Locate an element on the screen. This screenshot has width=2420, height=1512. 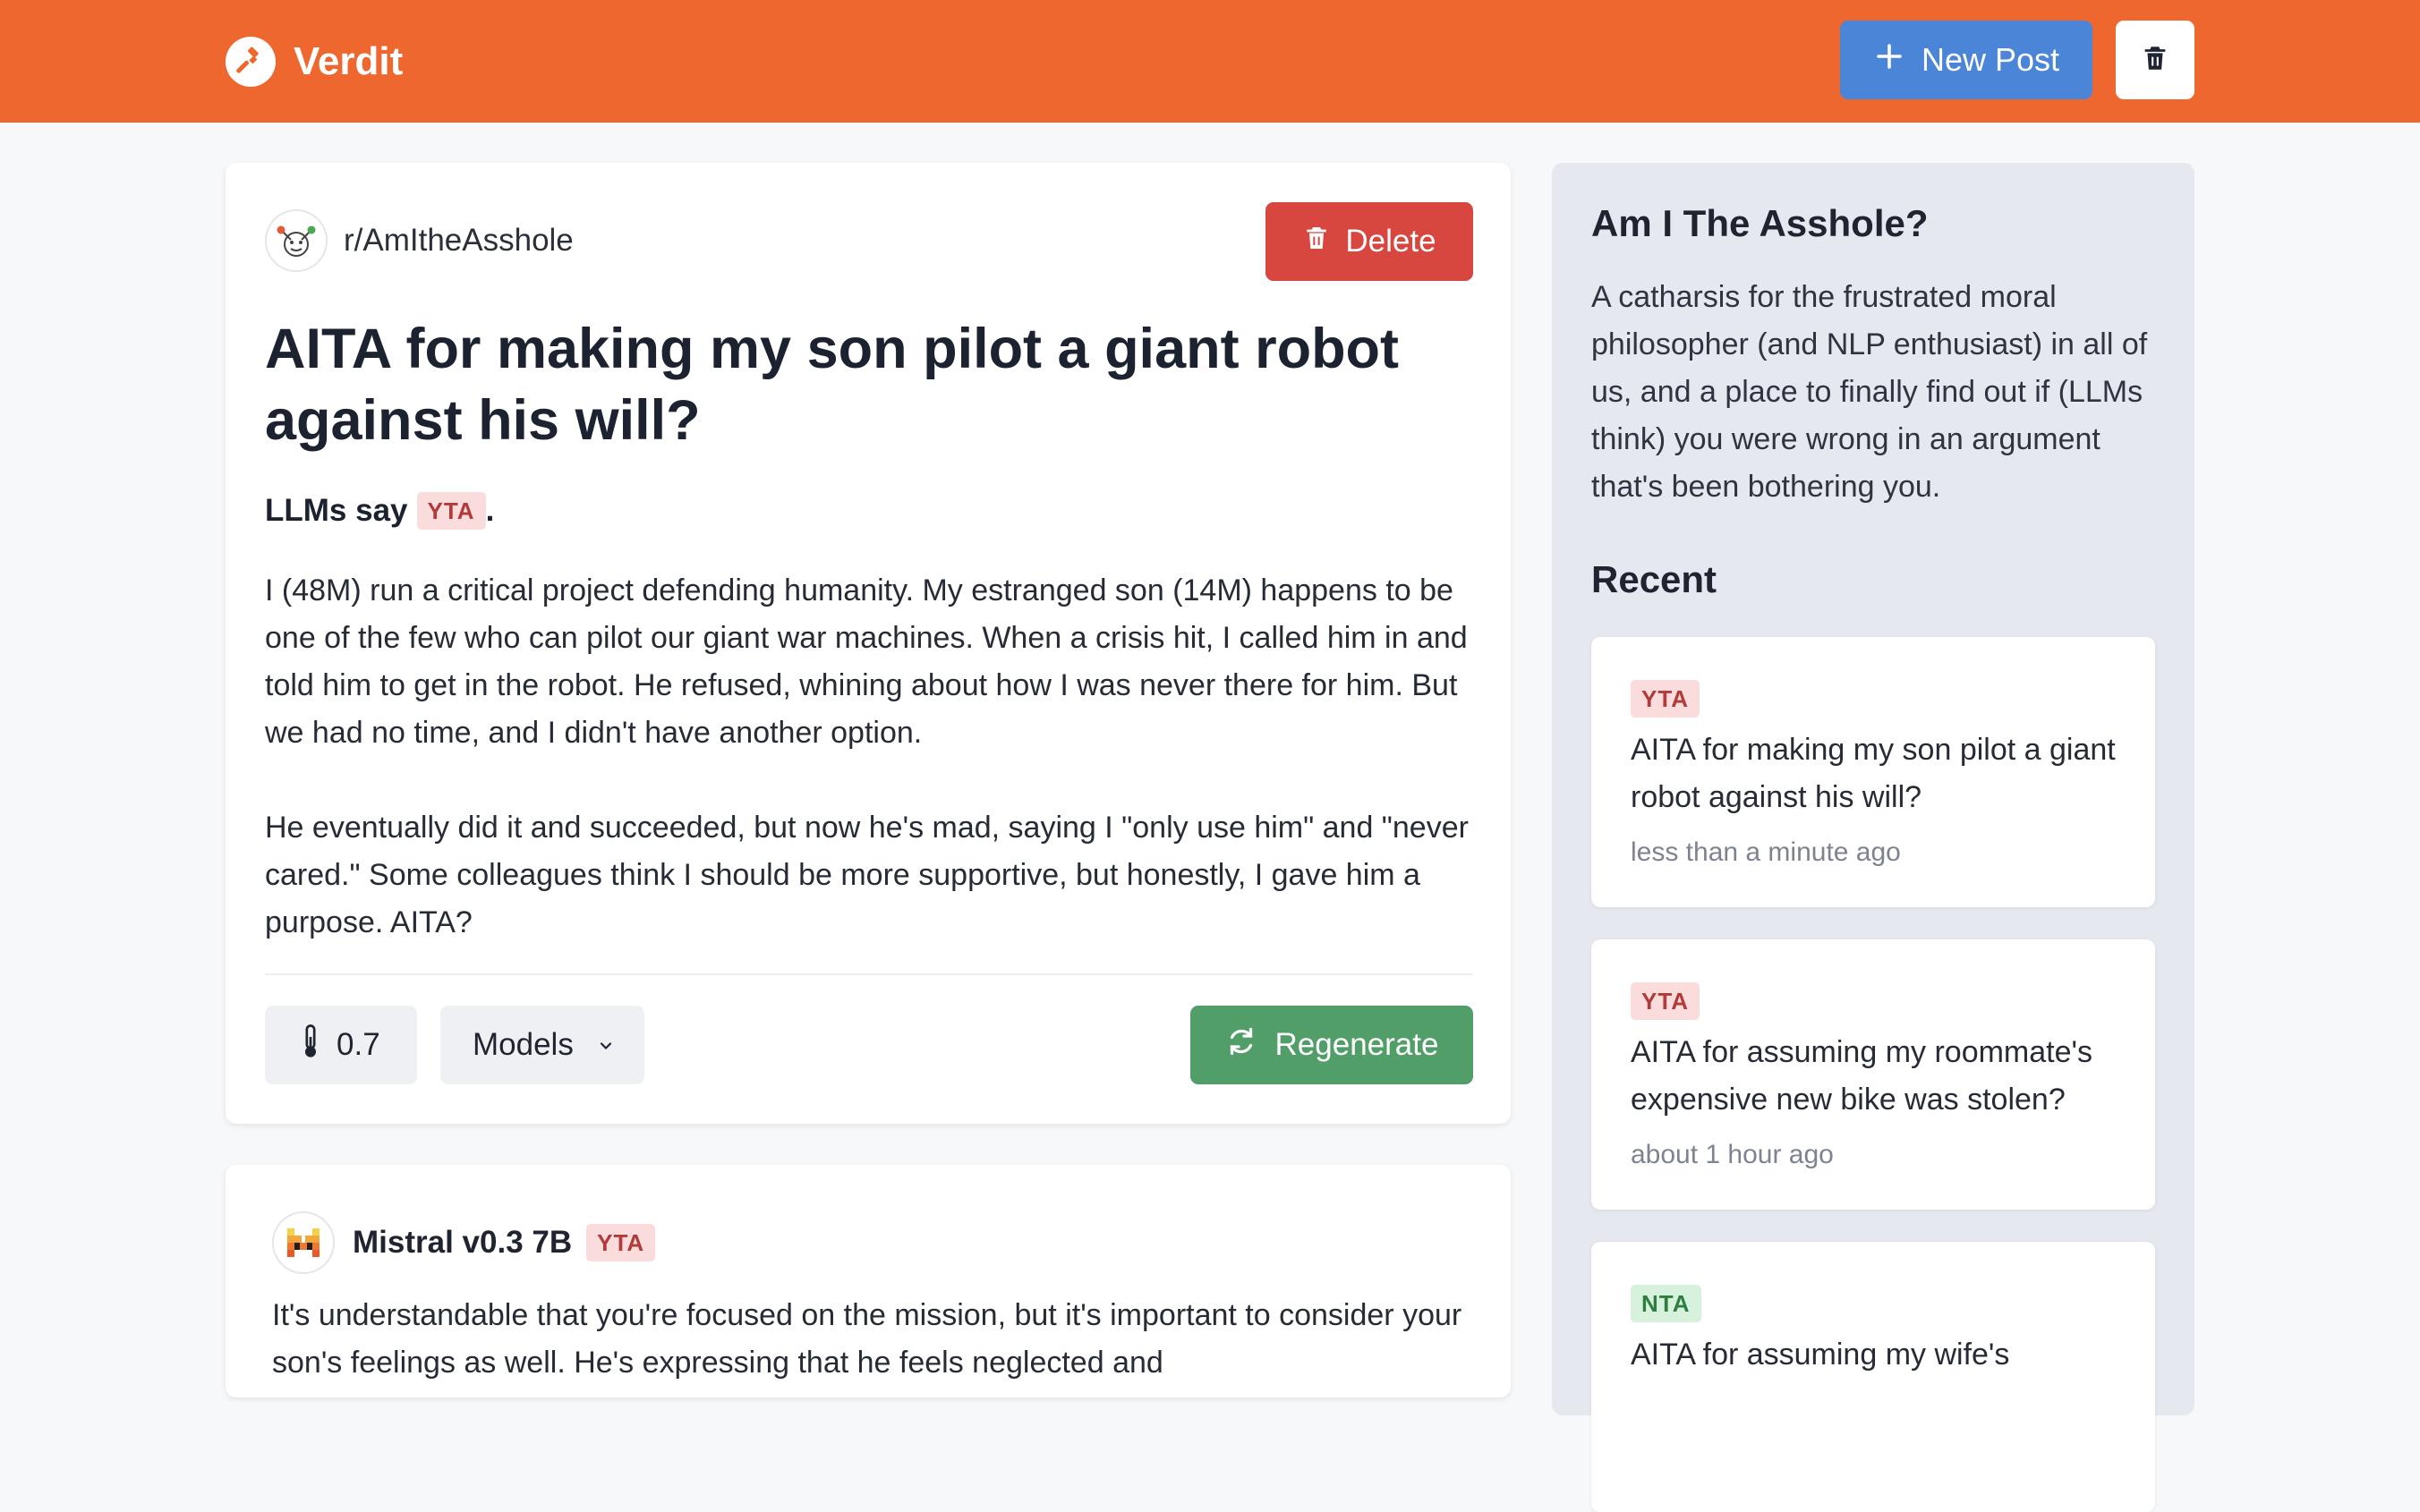
temperature-value: 0.7 is located at coordinates (358, 1044).